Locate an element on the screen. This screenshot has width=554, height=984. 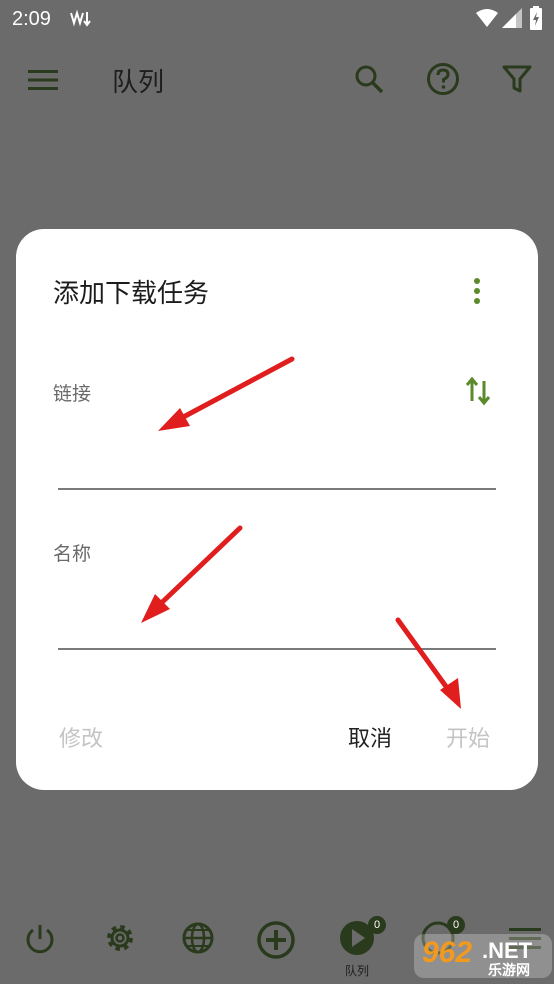
wifi-icon is located at coordinates (487, 18).